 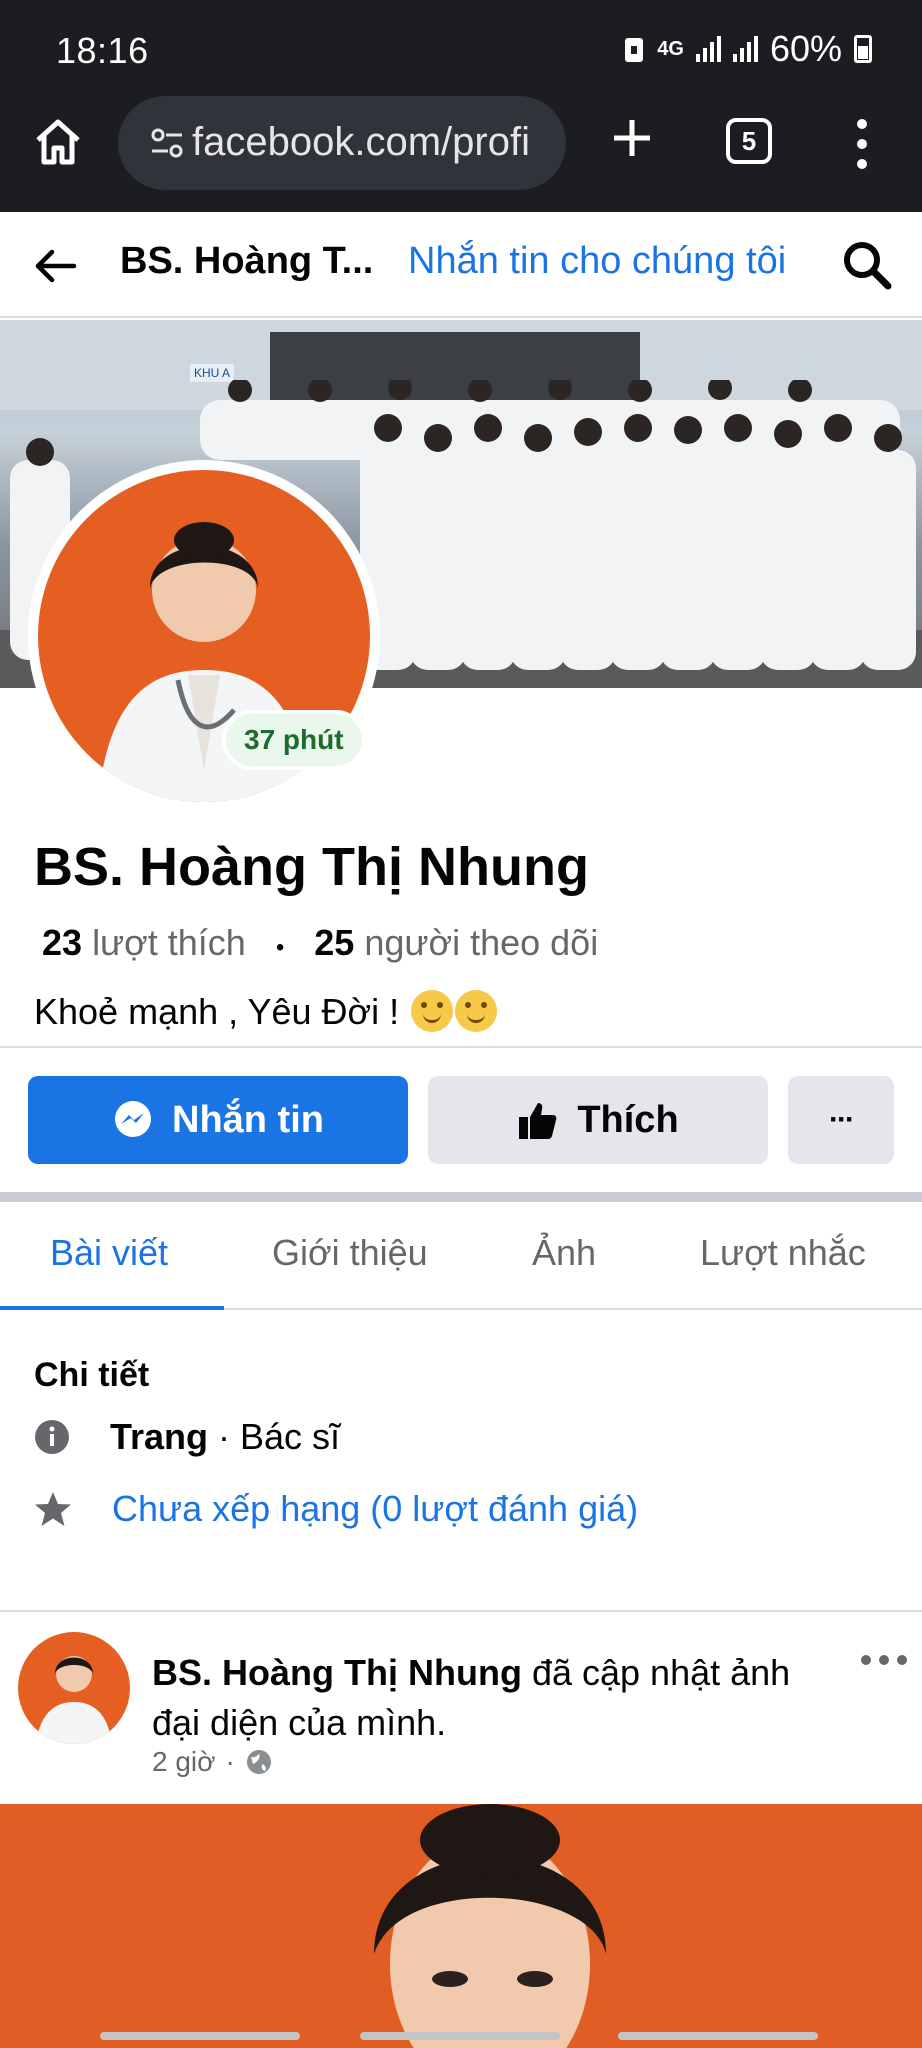 What do you see at coordinates (538, 1121) in the screenshot?
I see `thumbs-up-icon` at bounding box center [538, 1121].